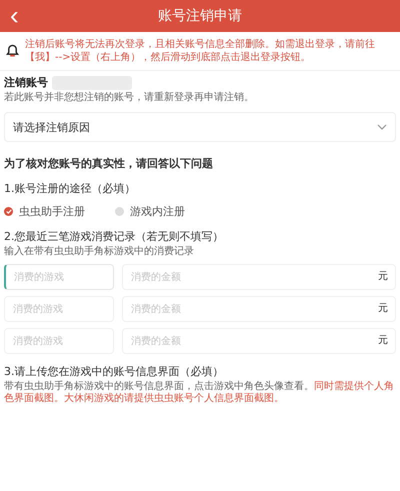 This screenshot has width=400, height=491. Describe the element at coordinates (200, 51) in the screenshot. I see `warning-notice: 注销后账号将无法再次登录，且相关账号信息全部删除。如需退出登录，请前往【我】-->设置（右上角），然后滑动到底部点击退出登录按钮。` at that location.